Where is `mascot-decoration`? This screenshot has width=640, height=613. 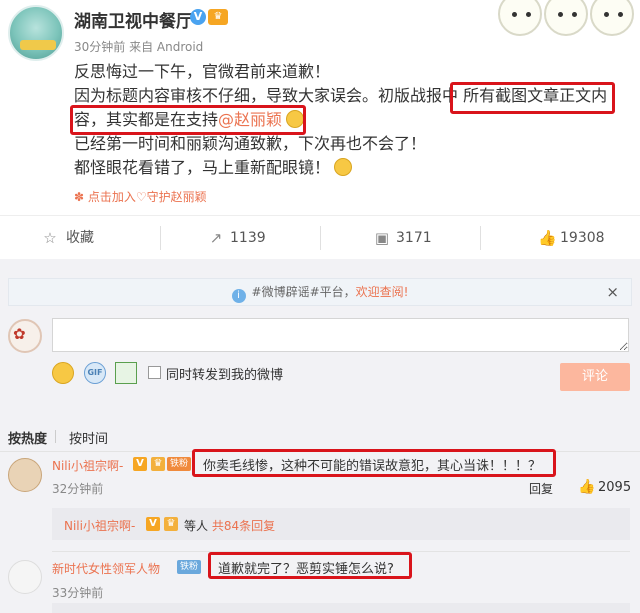 mascot-decoration is located at coordinates (567, 20).